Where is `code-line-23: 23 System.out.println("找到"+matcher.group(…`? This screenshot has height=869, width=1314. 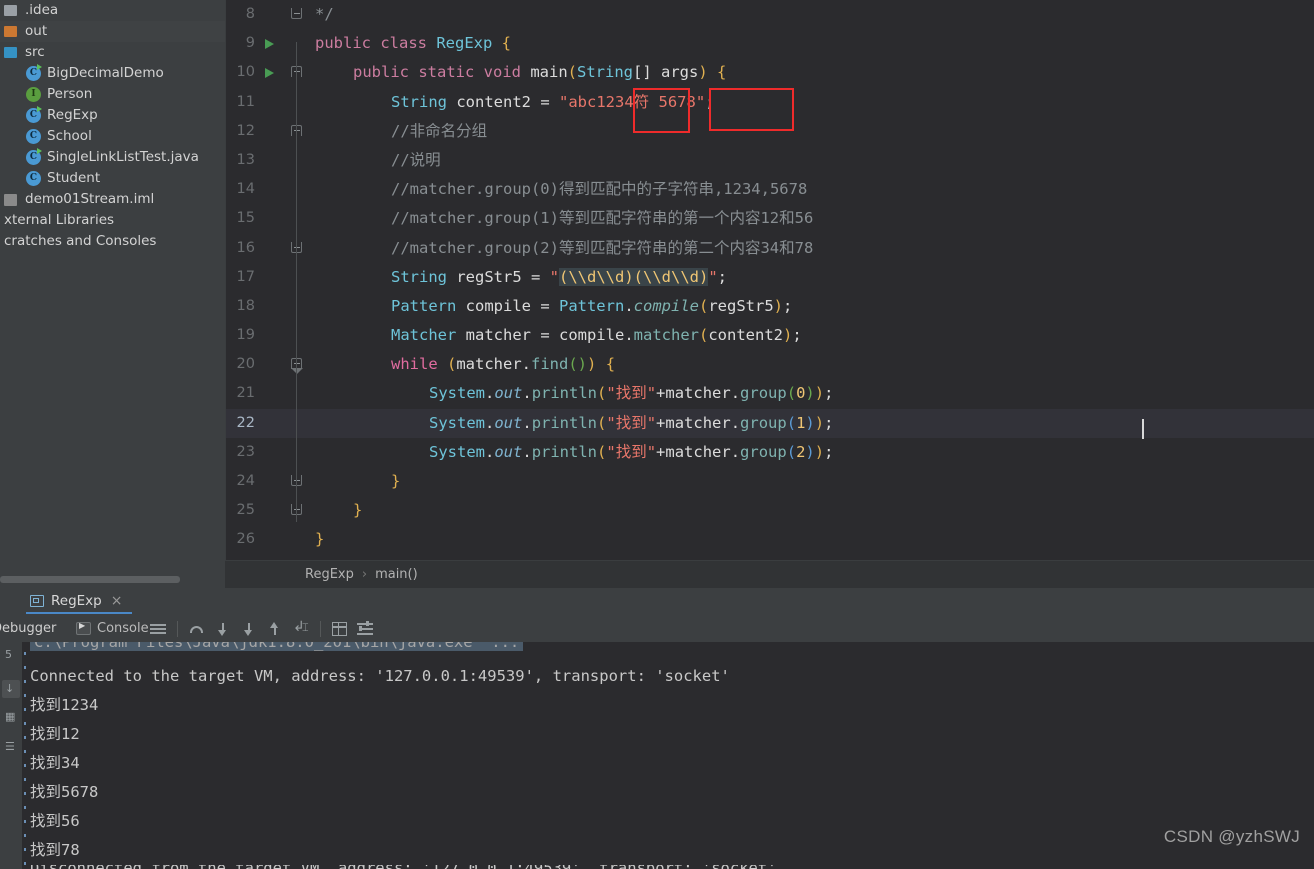
code-line-23: 23 System.out.println("找到"+matcher.group(… is located at coordinates (769, 452).